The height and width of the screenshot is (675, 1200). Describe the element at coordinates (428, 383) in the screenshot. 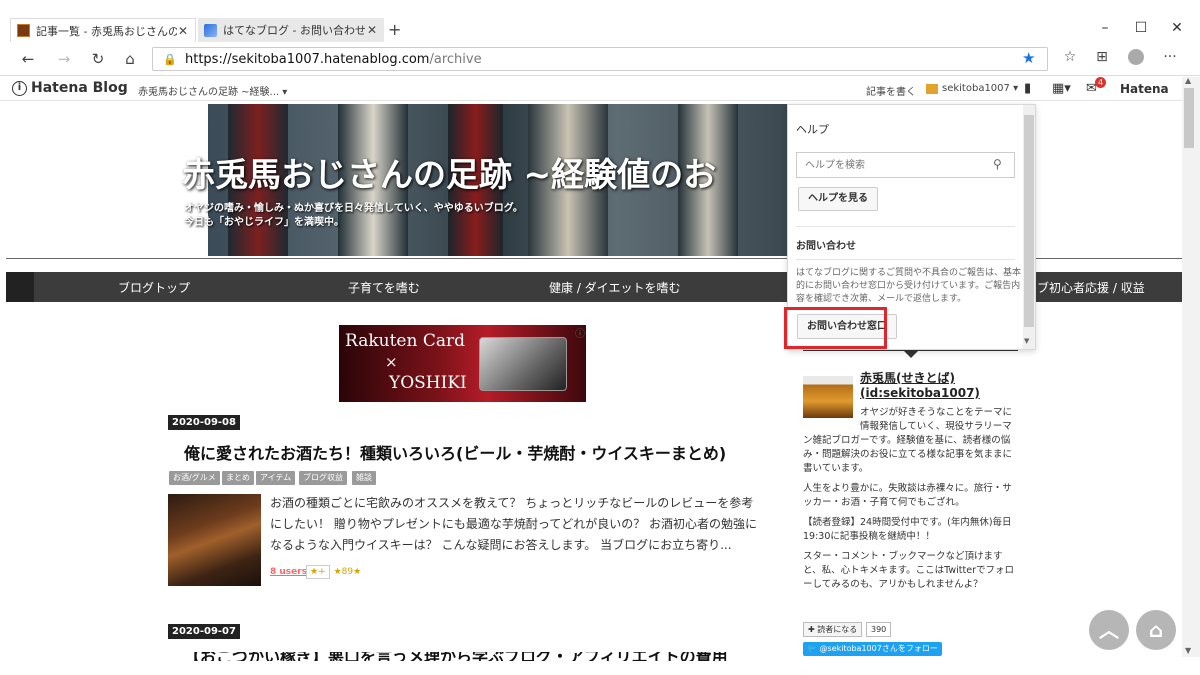

I see `ad-line: YOSHIKI` at that location.